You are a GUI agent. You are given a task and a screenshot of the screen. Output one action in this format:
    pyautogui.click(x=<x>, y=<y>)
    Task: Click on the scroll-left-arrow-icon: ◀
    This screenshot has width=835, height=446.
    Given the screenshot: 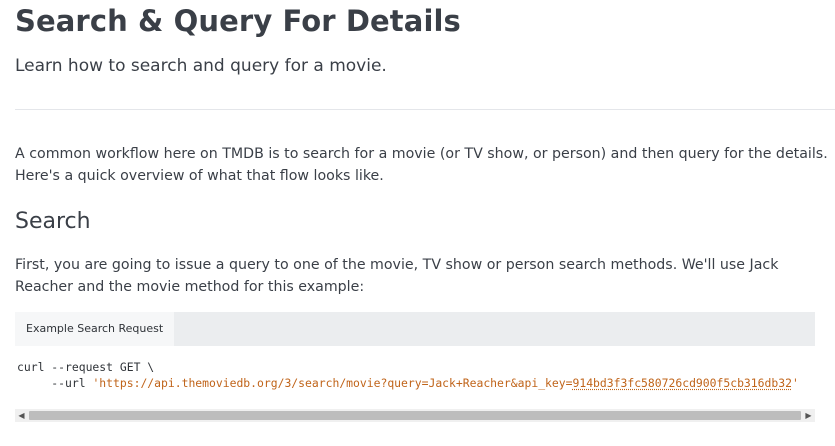 What is the action you would take?
    pyautogui.click(x=21, y=415)
    